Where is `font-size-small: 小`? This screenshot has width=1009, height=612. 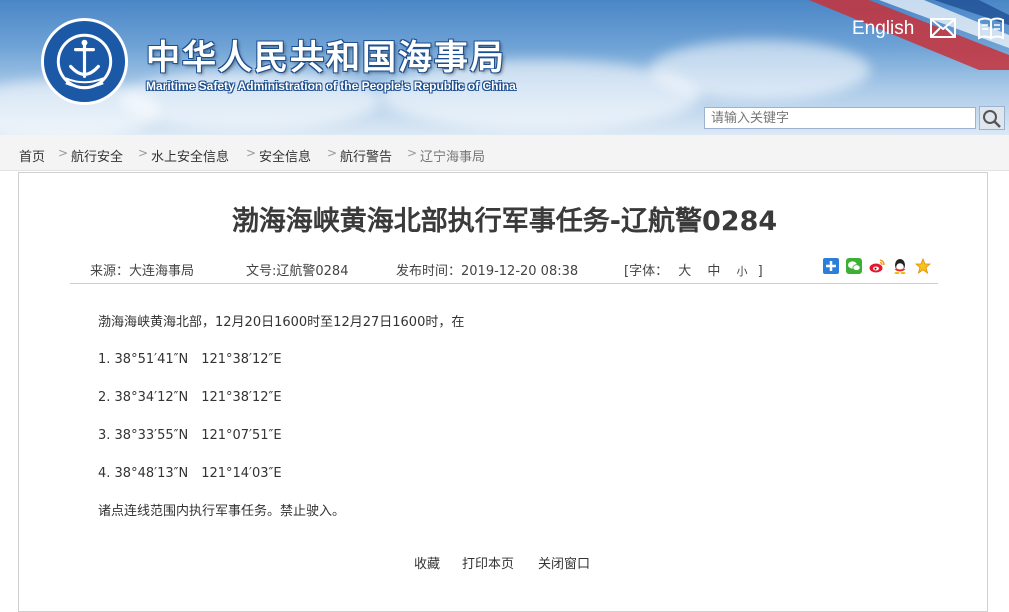
font-size-small: 小 is located at coordinates (742, 271).